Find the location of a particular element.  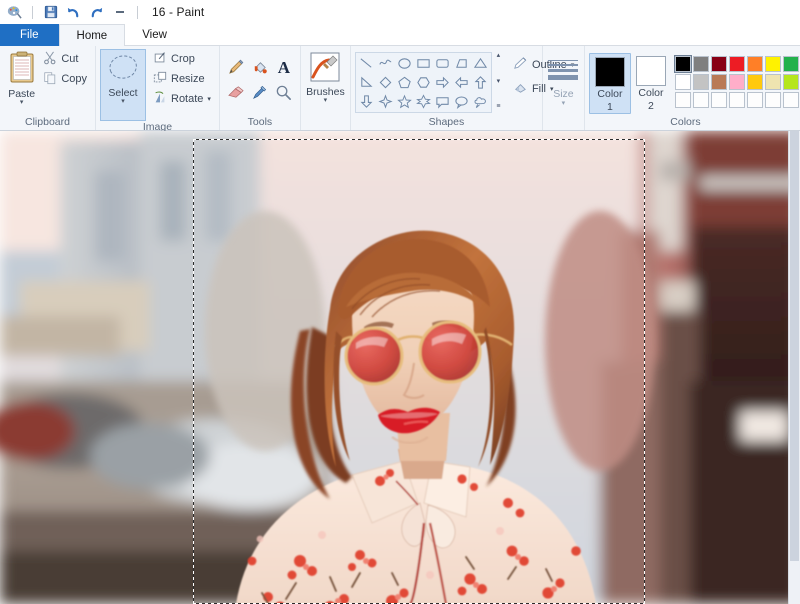

hexagon-shape is located at coordinates (423, 82).